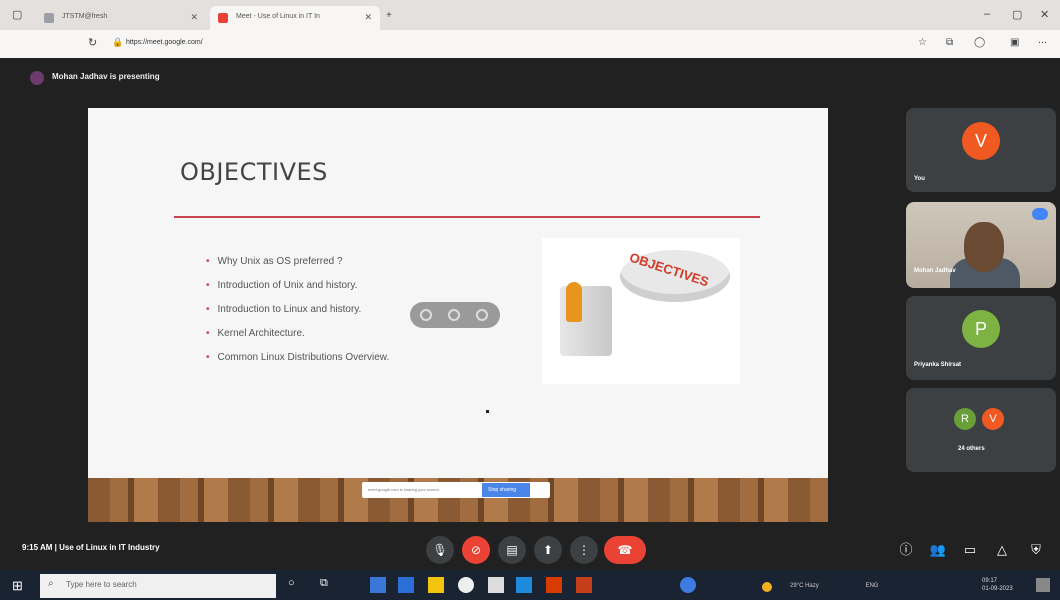 The height and width of the screenshot is (600, 1060). What do you see at coordinates (254, 172) in the screenshot?
I see `slide-title: OBJECTIVES` at bounding box center [254, 172].